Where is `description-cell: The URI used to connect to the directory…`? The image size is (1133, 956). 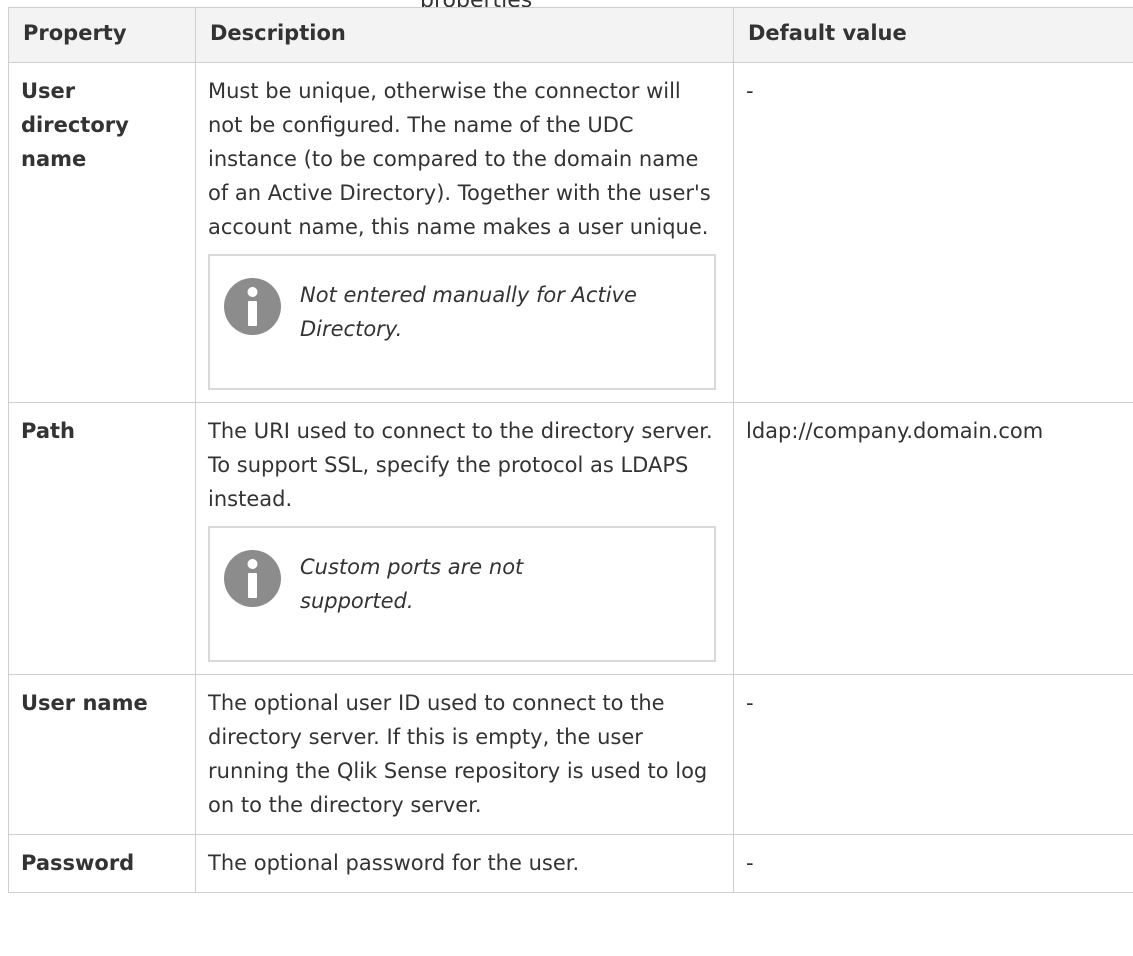
description-cell: The URI used to connect to the directory… is located at coordinates (464, 538).